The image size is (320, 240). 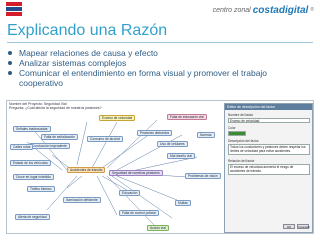 I want to click on slide-title: Explicando una Razón, so click(x=87, y=30).